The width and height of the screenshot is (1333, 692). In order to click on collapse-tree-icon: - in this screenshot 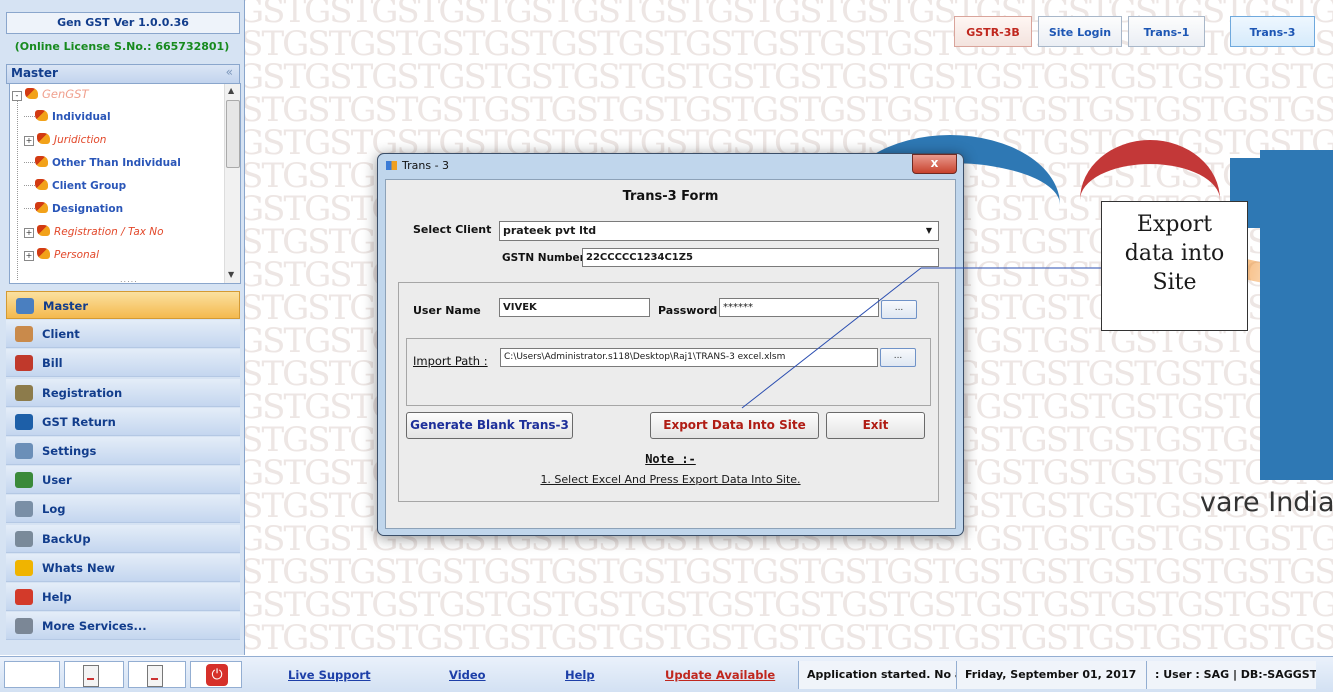, I will do `click(17, 96)`.